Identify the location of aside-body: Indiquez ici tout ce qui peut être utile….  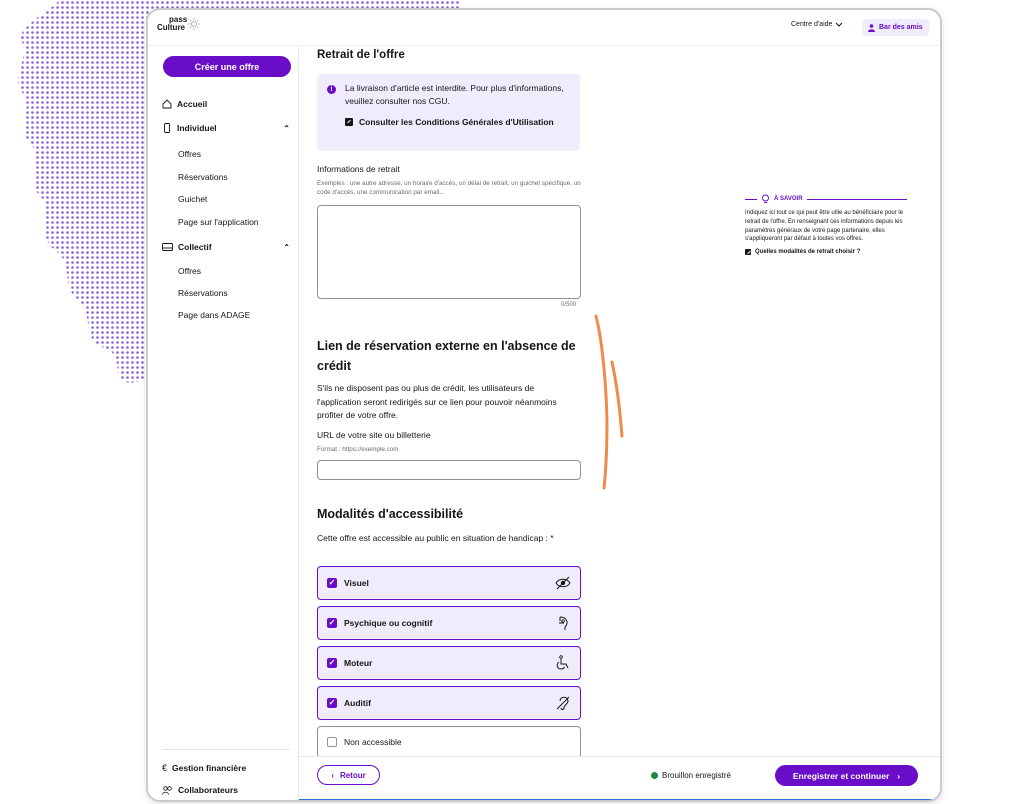
(824, 226).